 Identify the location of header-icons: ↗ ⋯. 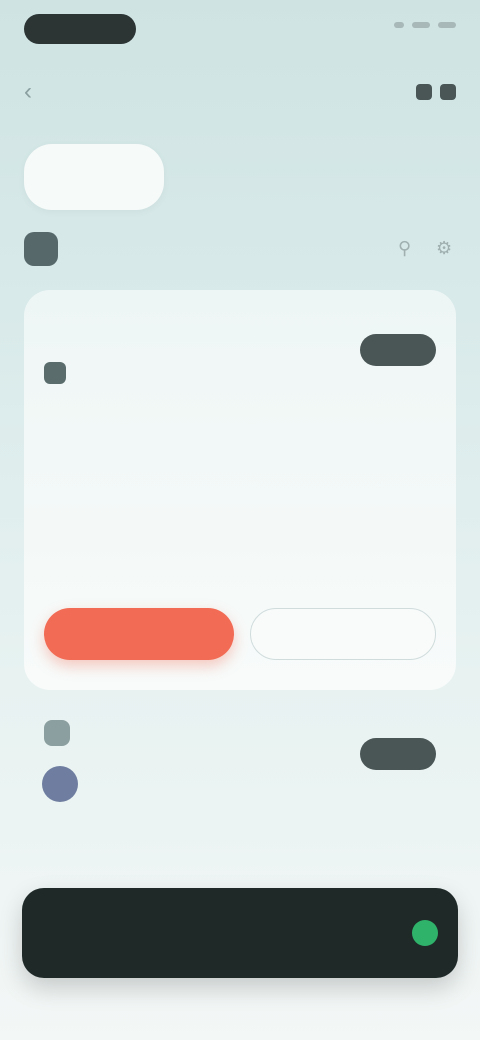
(436, 92).